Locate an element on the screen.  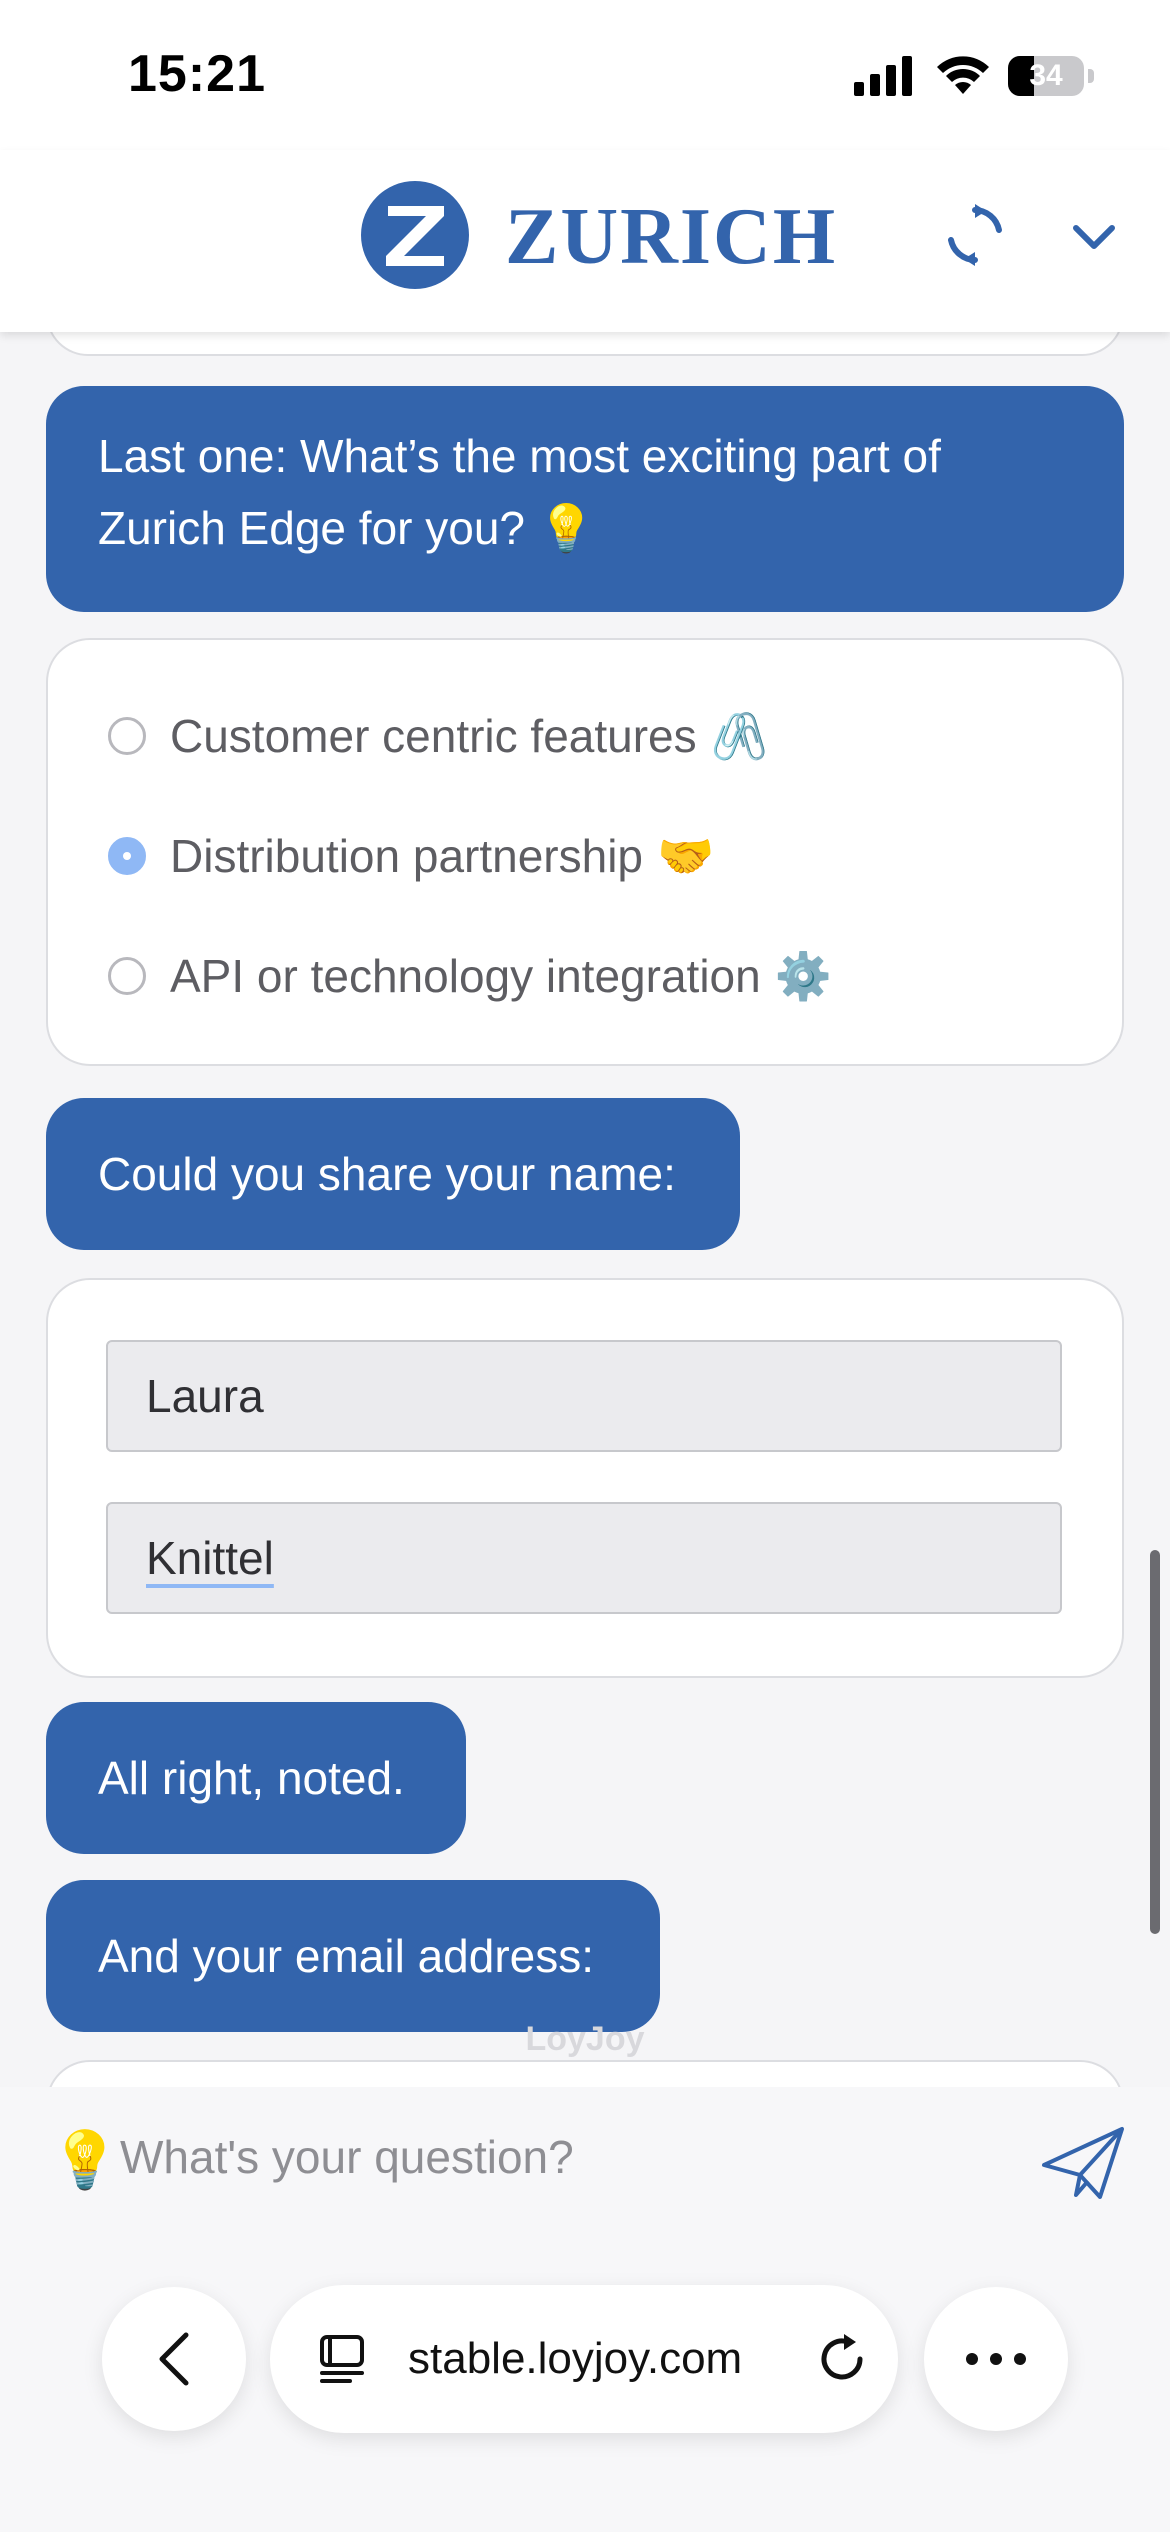
url-bar: stable.loyjoy.com is located at coordinates (584, 2359).